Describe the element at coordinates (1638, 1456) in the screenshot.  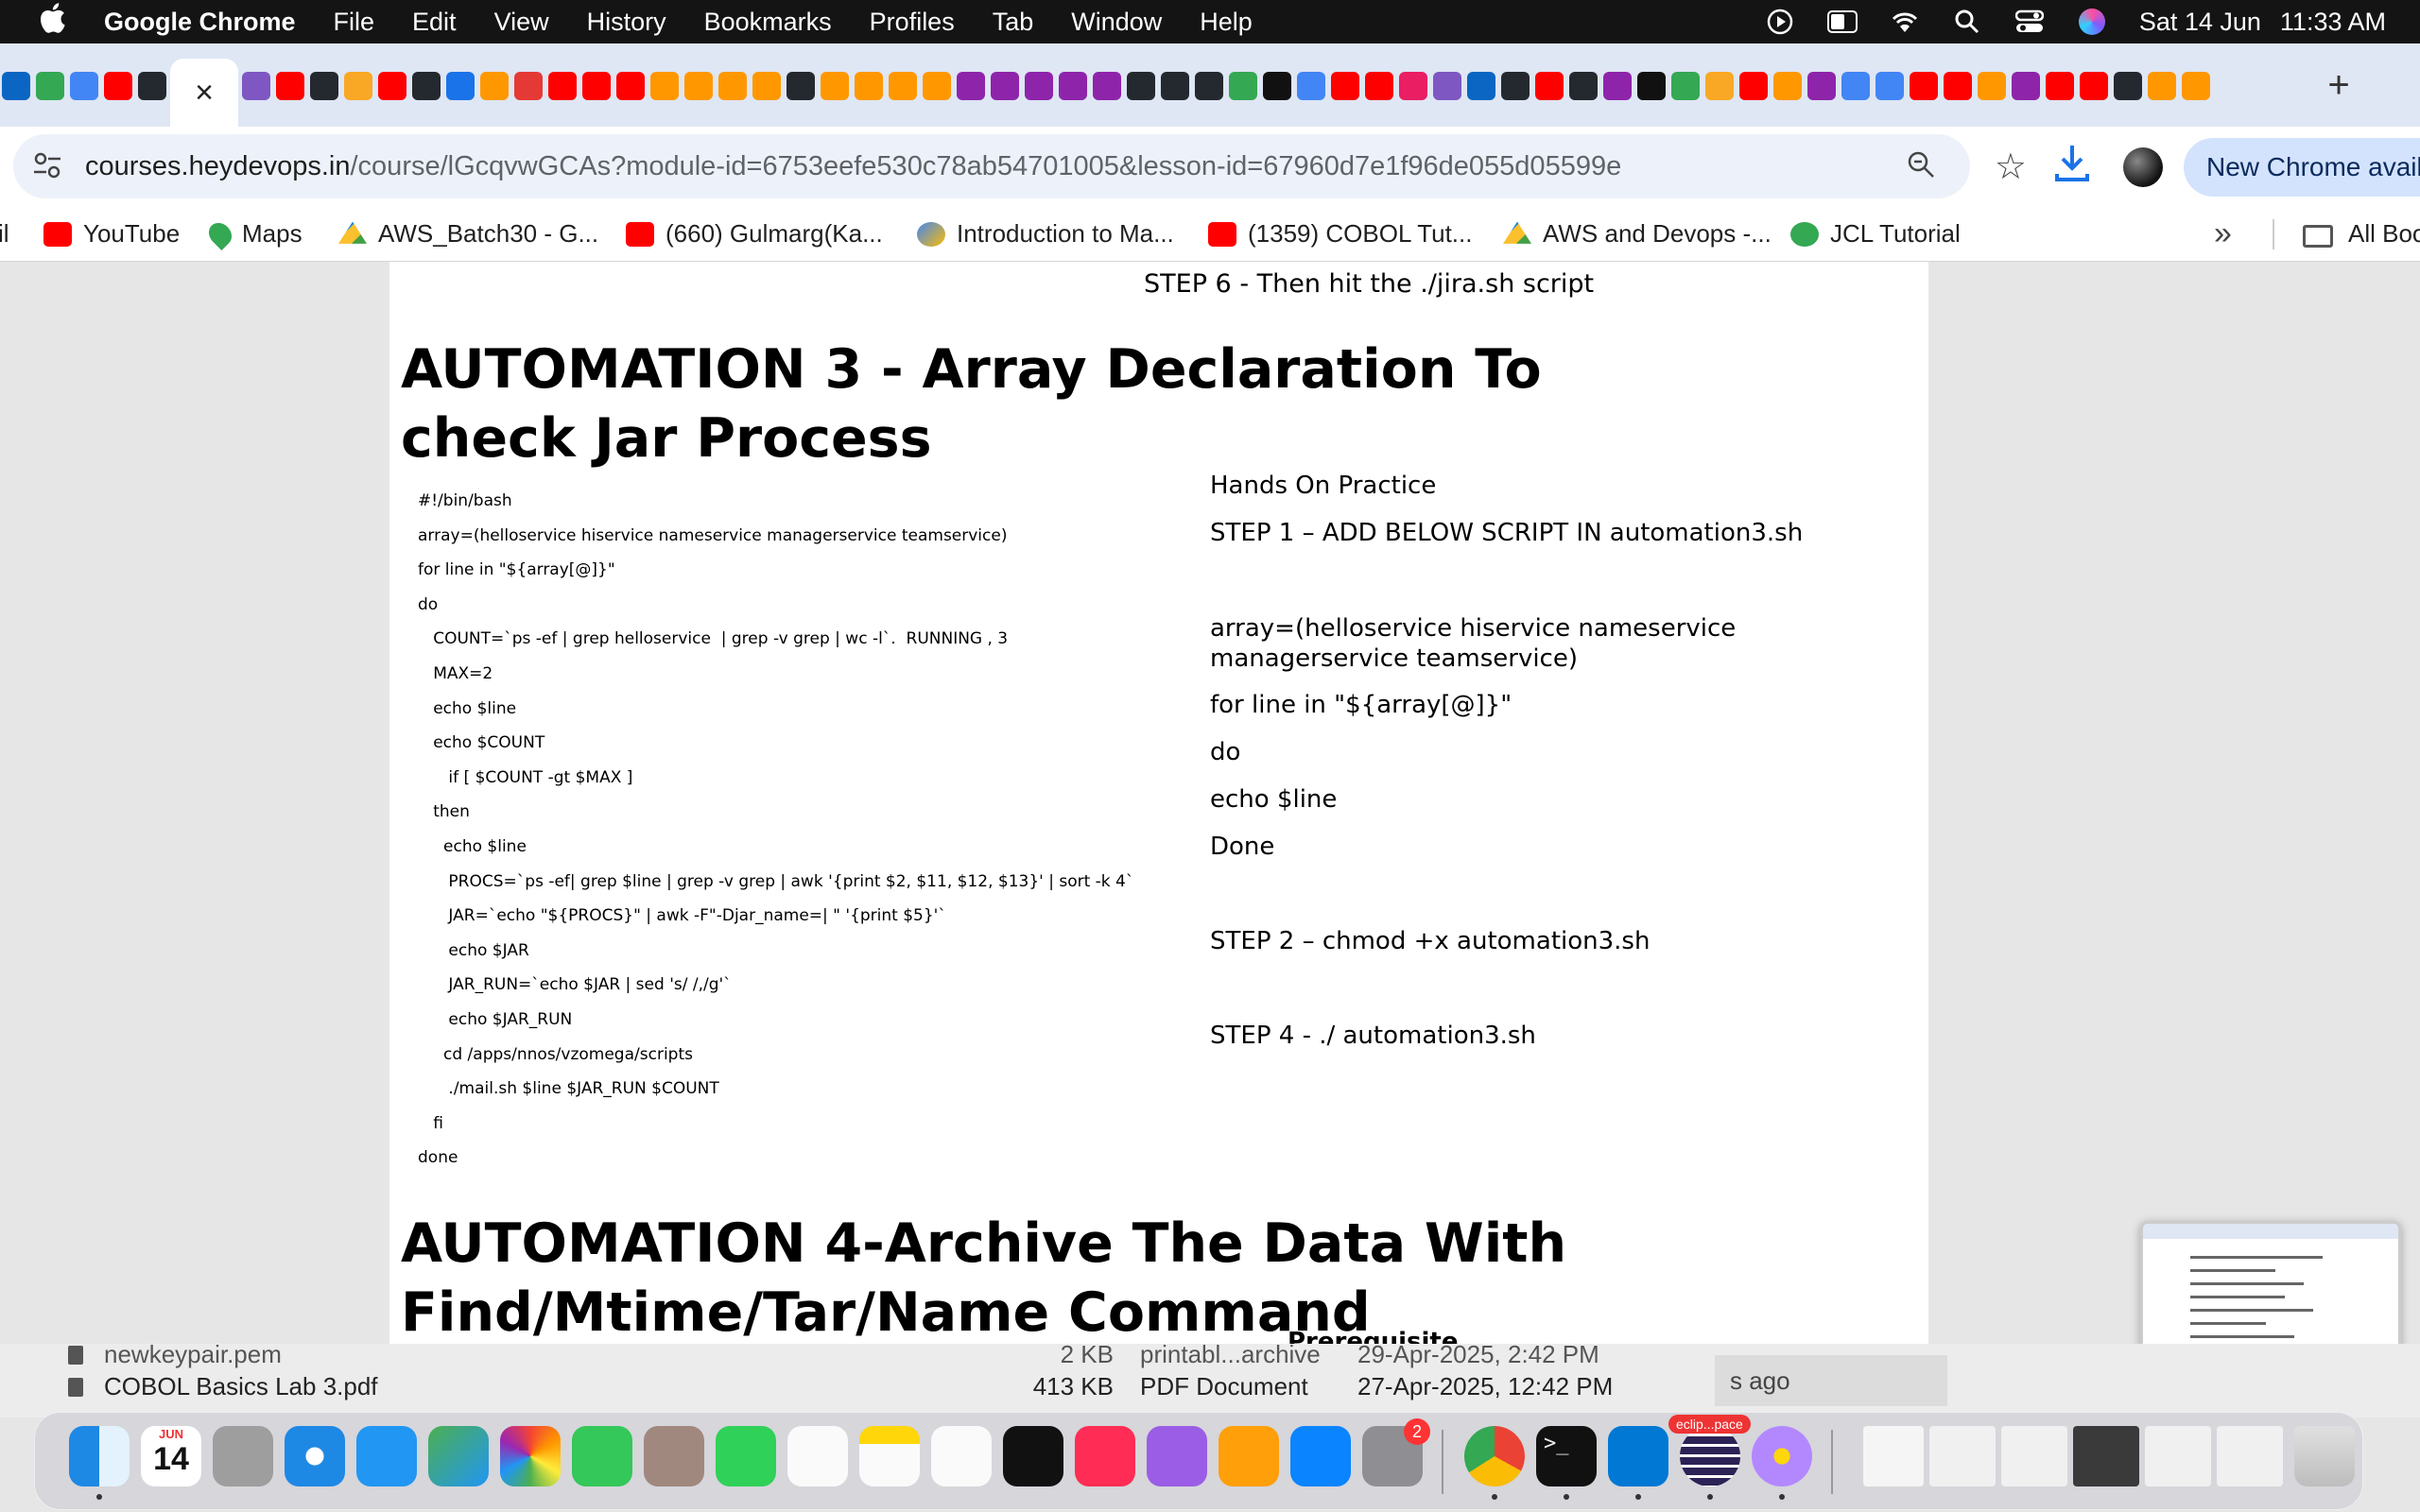
I see `vscode-icon` at that location.